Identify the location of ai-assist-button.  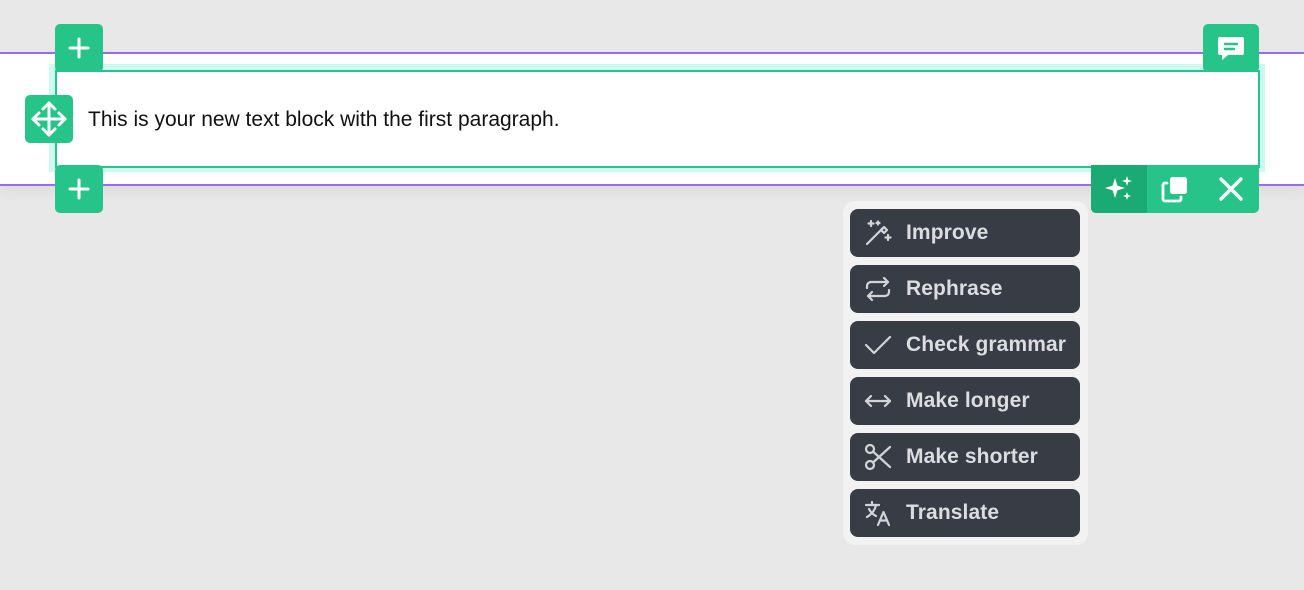
(1119, 189).